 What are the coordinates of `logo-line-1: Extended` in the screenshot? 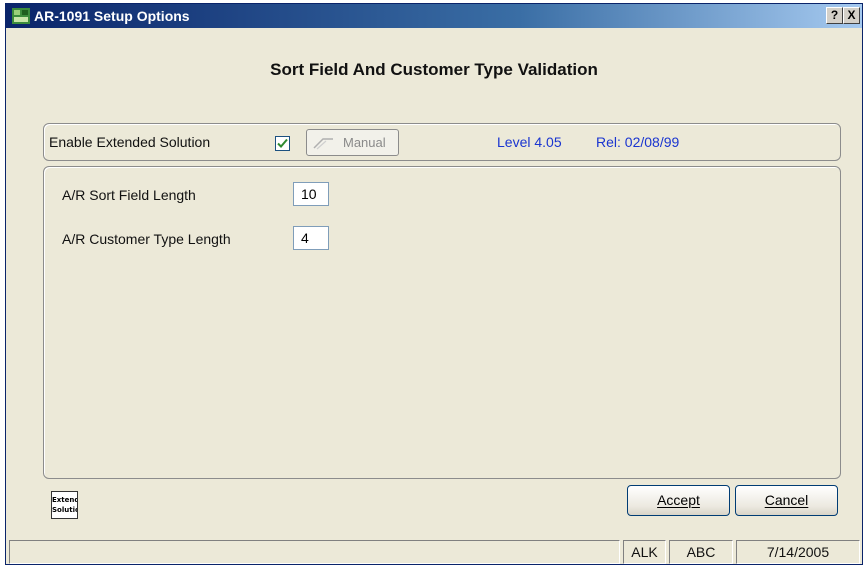 It's located at (64, 500).